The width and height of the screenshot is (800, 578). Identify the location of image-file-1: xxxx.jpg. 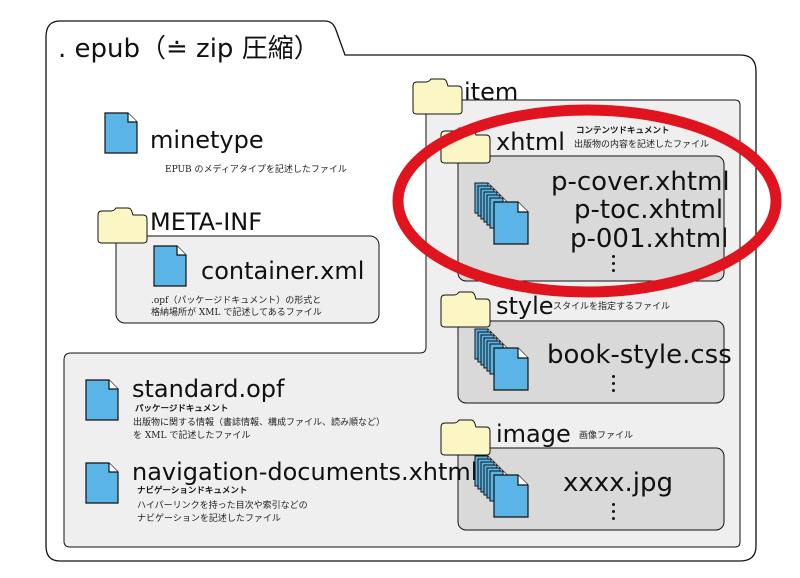
(618, 483).